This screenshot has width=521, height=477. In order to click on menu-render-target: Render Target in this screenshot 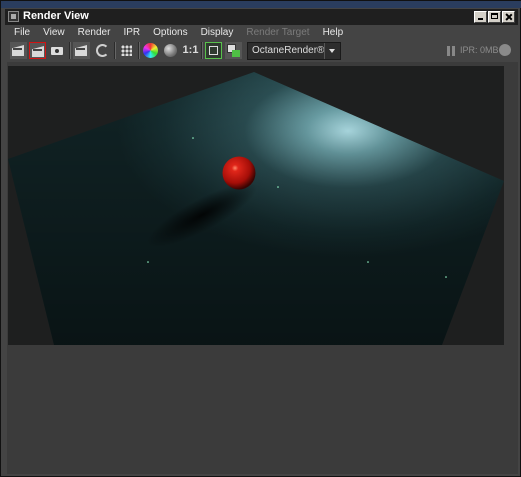, I will do `click(278, 32)`.